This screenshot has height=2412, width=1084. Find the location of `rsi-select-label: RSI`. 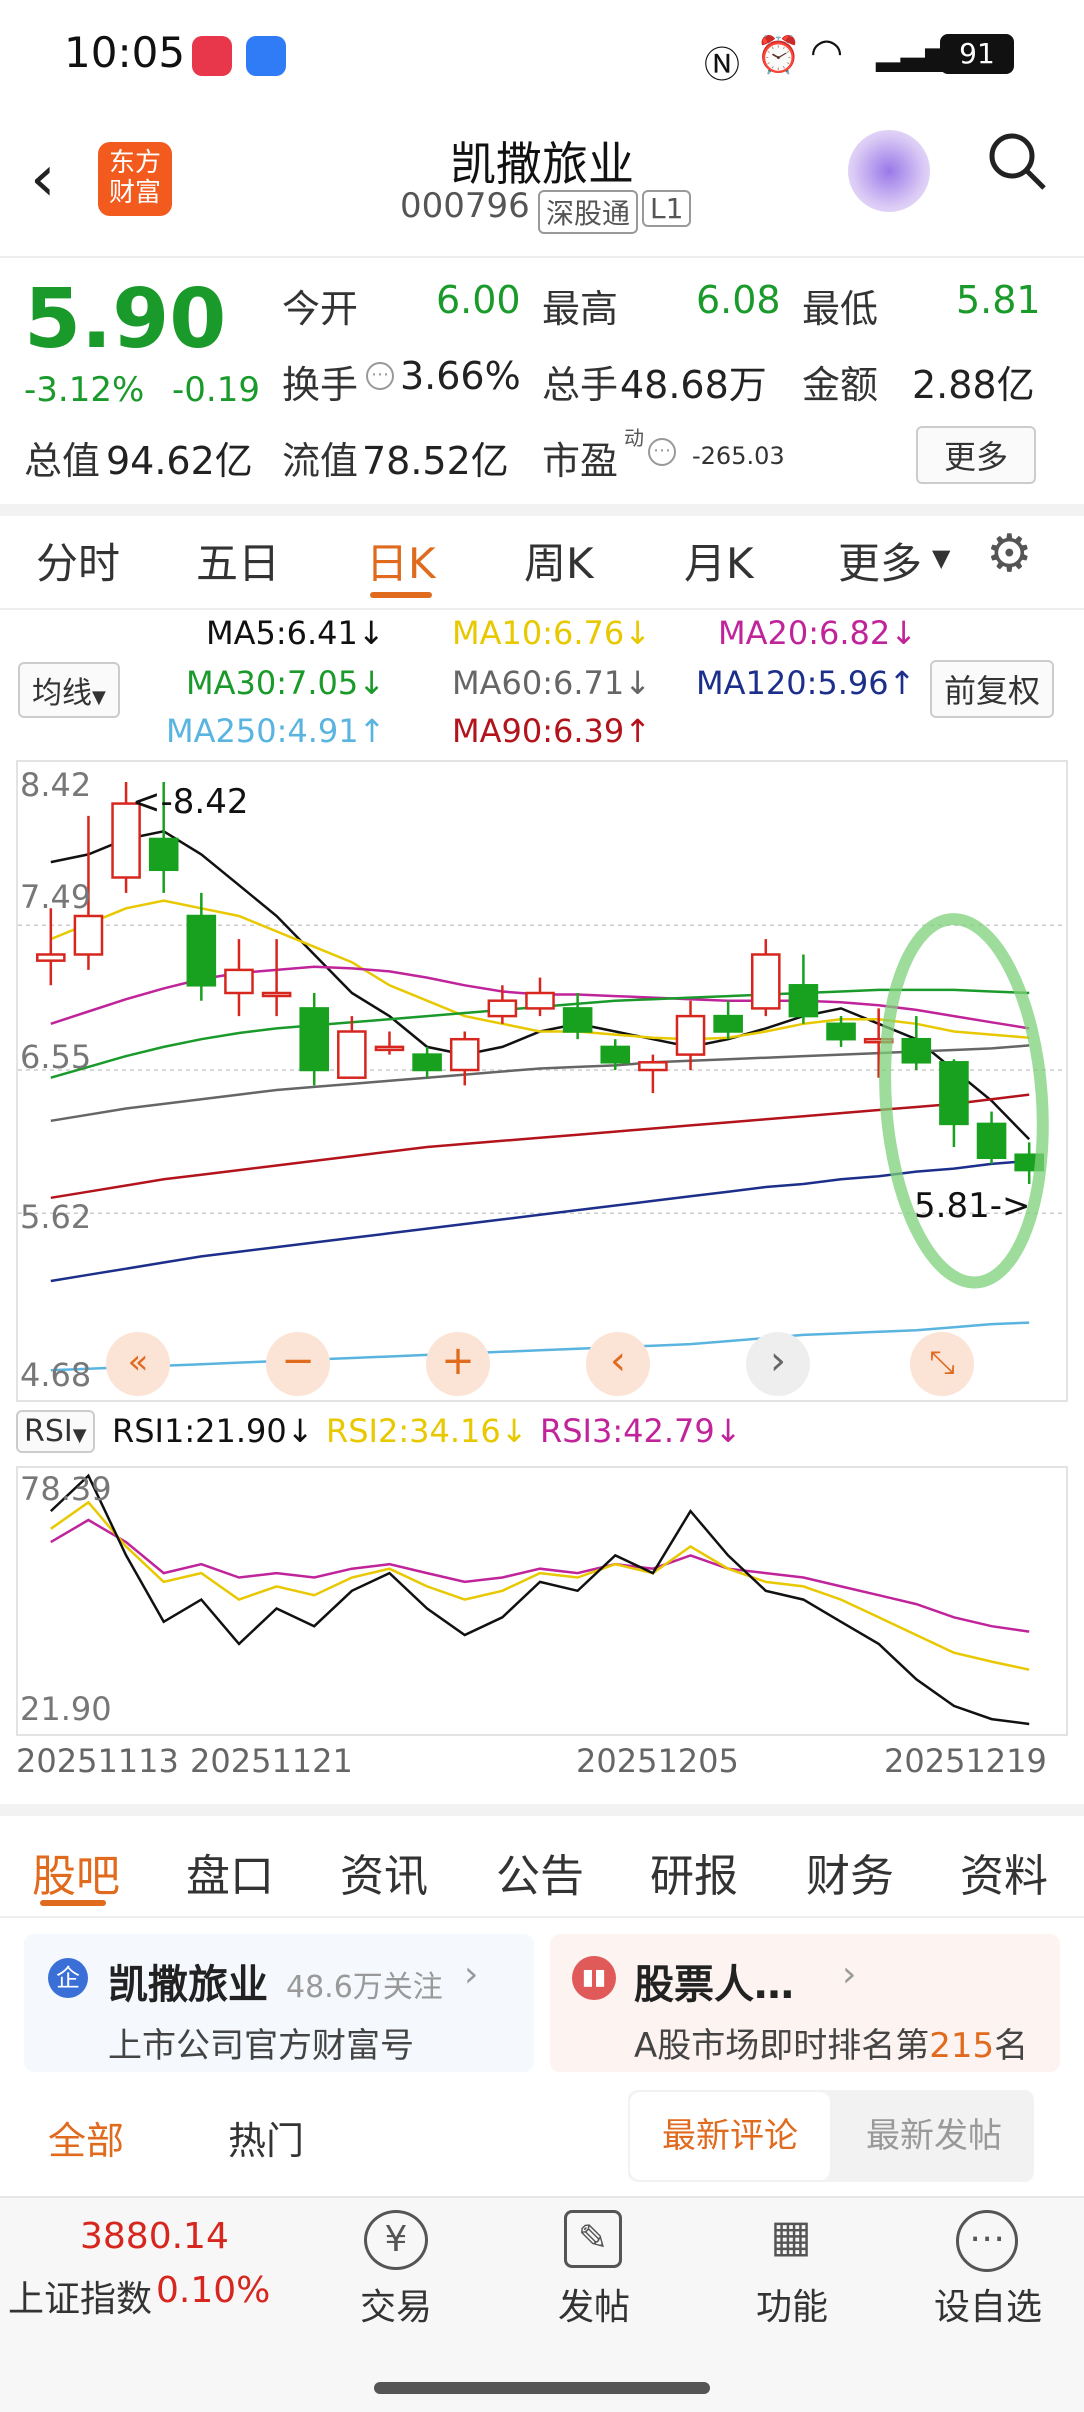

rsi-select-label: RSI is located at coordinates (48, 1431).